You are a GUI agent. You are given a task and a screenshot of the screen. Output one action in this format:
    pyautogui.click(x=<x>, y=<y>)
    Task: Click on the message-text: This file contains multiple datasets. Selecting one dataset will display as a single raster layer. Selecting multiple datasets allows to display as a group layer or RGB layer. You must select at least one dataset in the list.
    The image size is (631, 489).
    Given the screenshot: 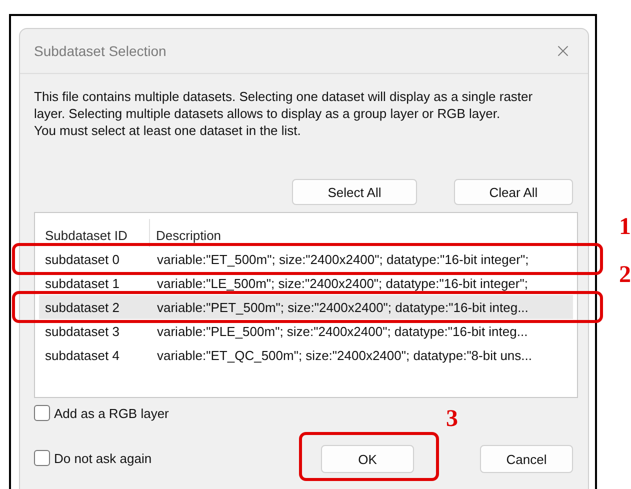 What is the action you would take?
    pyautogui.click(x=284, y=113)
    